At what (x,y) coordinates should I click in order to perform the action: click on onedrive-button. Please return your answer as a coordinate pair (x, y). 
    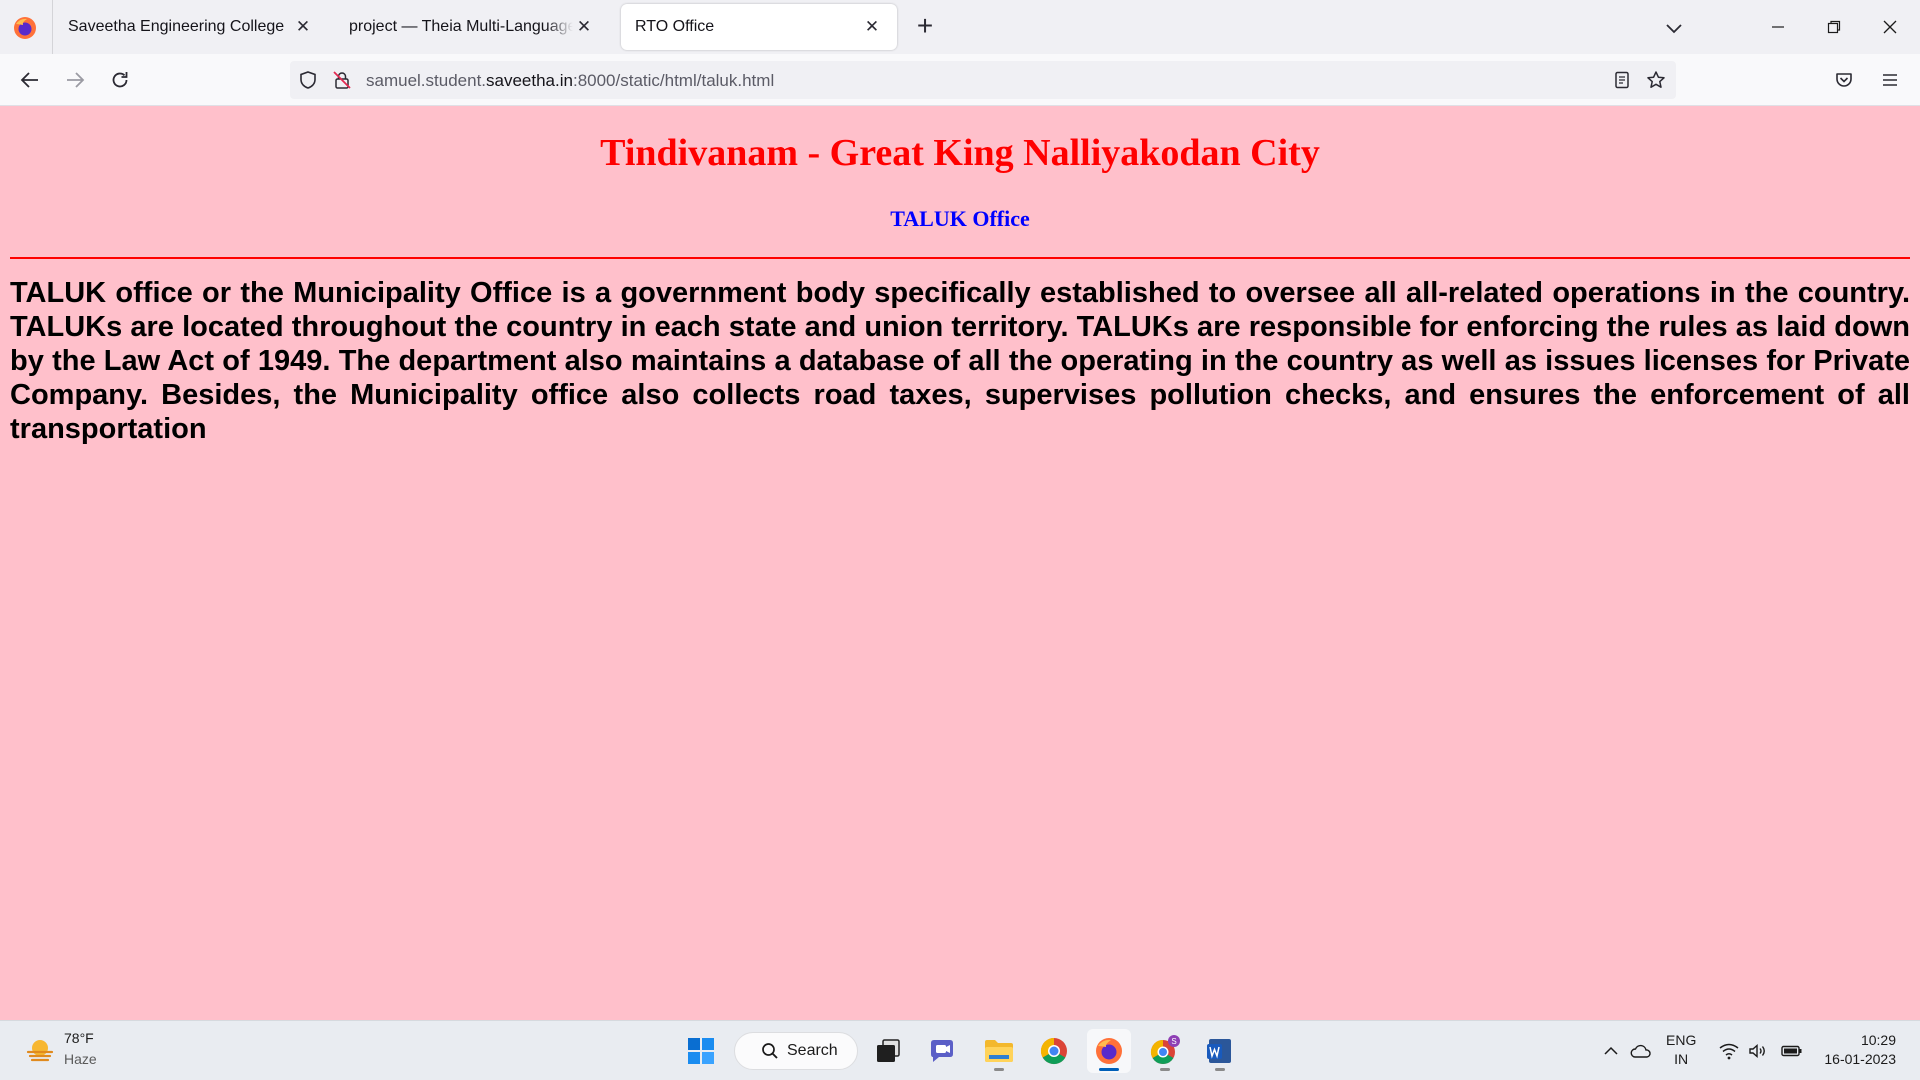
    Looking at the image, I should click on (1641, 1051).